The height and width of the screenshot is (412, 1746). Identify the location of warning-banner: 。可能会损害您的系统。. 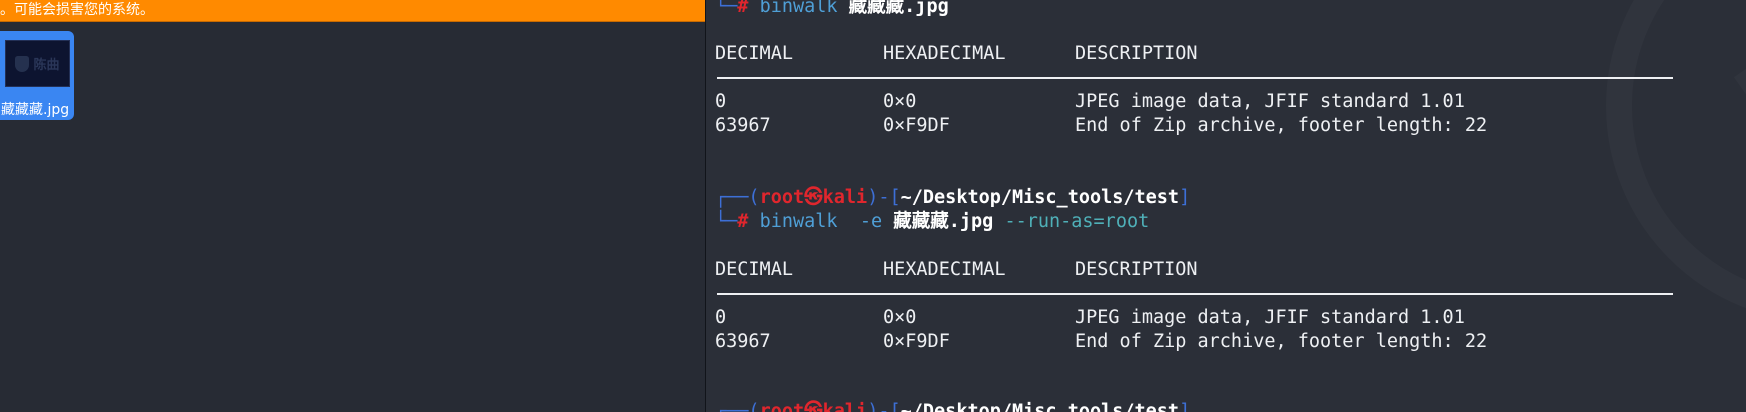
(352, 11).